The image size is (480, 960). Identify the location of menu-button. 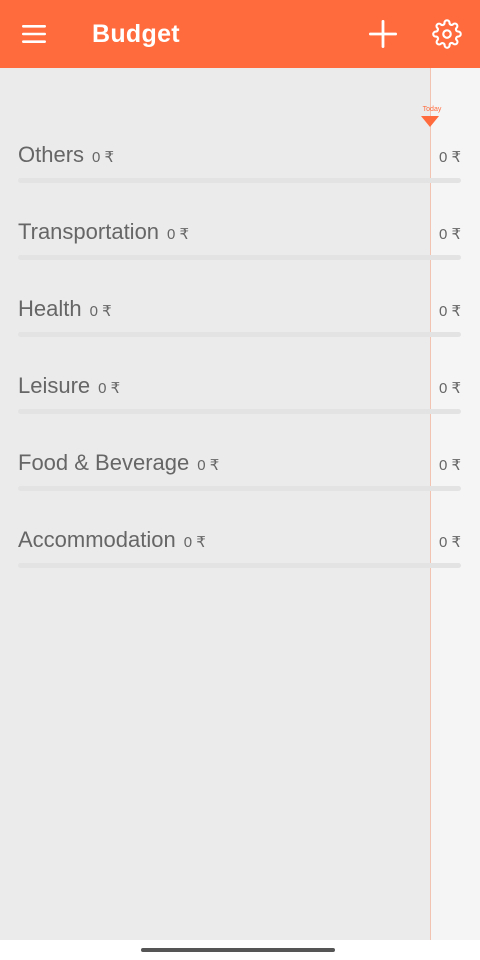
(34, 34).